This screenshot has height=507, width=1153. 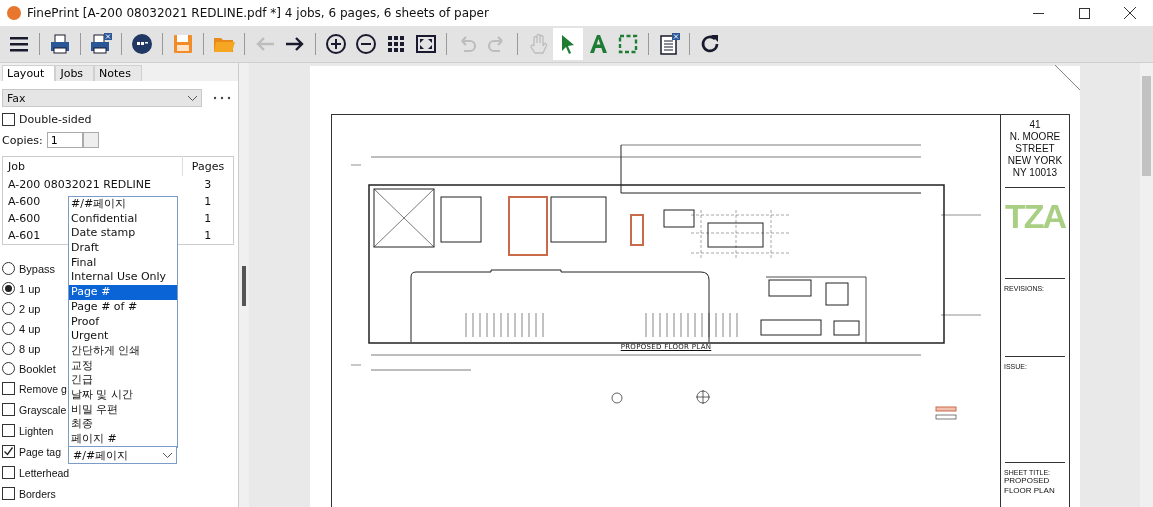 What do you see at coordinates (123, 395) in the screenshot?
I see `dropdown-option: 날짜 및 시간` at bounding box center [123, 395].